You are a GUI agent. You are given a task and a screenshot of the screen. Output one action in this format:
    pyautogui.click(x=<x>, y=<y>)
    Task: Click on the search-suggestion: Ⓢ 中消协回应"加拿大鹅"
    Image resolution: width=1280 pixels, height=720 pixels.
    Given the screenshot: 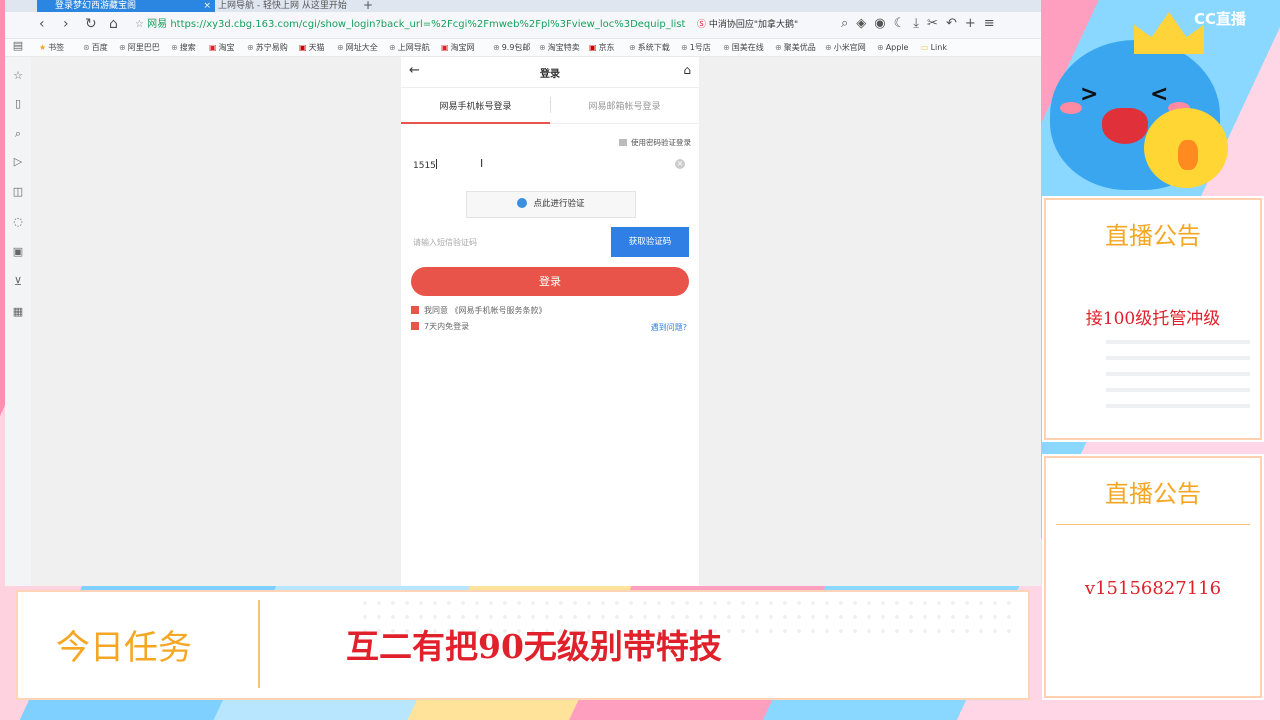 What is the action you would take?
    pyautogui.click(x=762, y=25)
    